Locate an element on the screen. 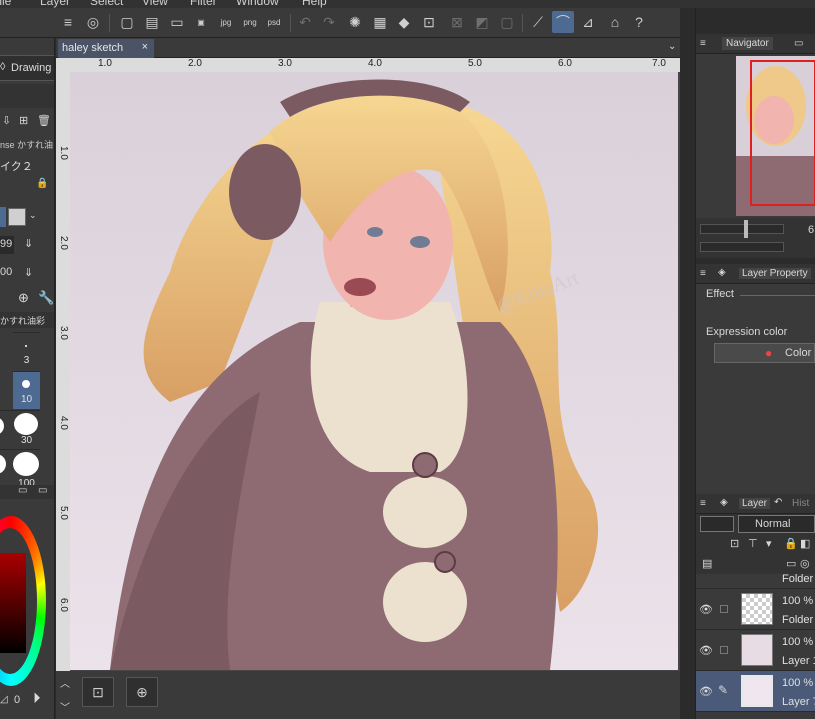  deselect-icon: ⊠ is located at coordinates (457, 22).